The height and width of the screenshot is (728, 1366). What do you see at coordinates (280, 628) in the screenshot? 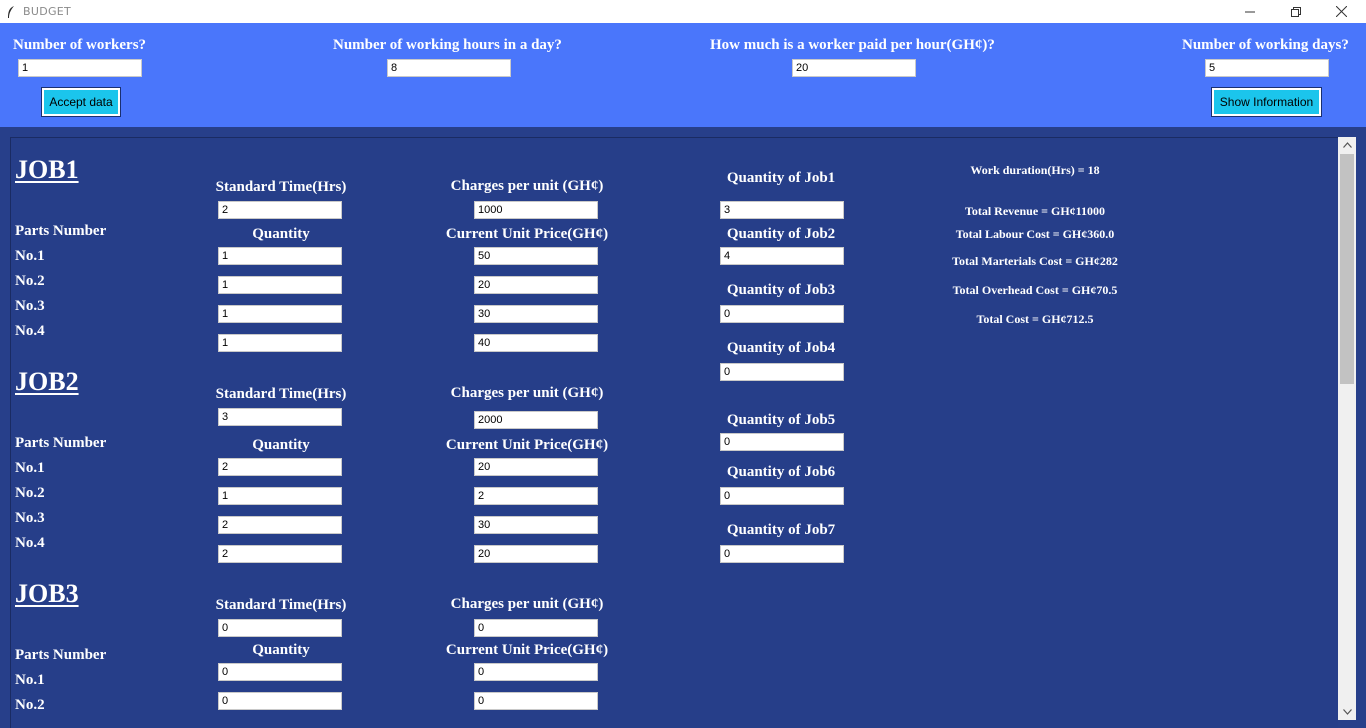
I see `job3-standard-time-input: 0` at bounding box center [280, 628].